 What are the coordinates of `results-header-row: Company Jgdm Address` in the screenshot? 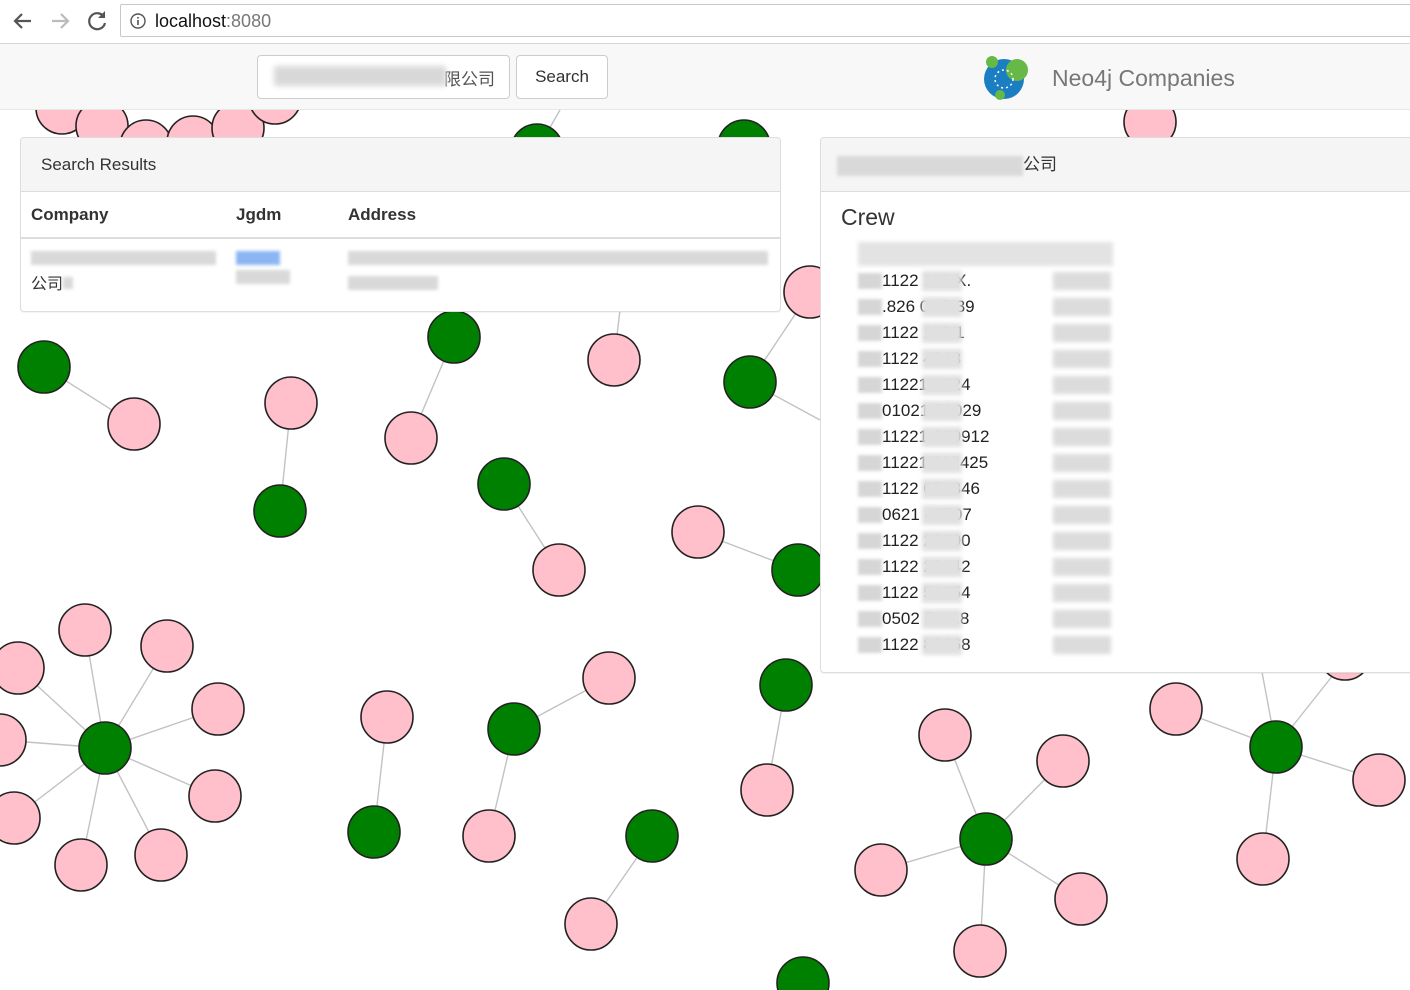 It's located at (400, 215).